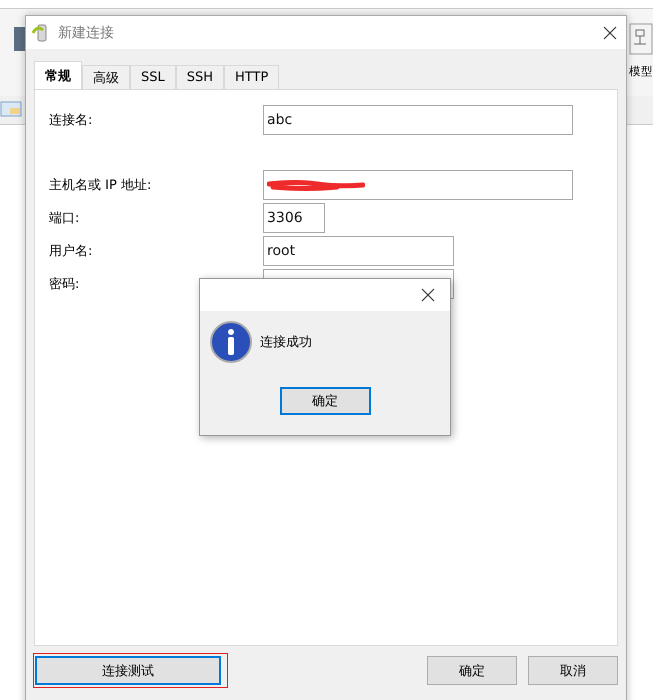 Image resolution: width=653 pixels, height=700 pixels. Describe the element at coordinates (106, 77) in the screenshot. I see `tab: 高级` at that location.